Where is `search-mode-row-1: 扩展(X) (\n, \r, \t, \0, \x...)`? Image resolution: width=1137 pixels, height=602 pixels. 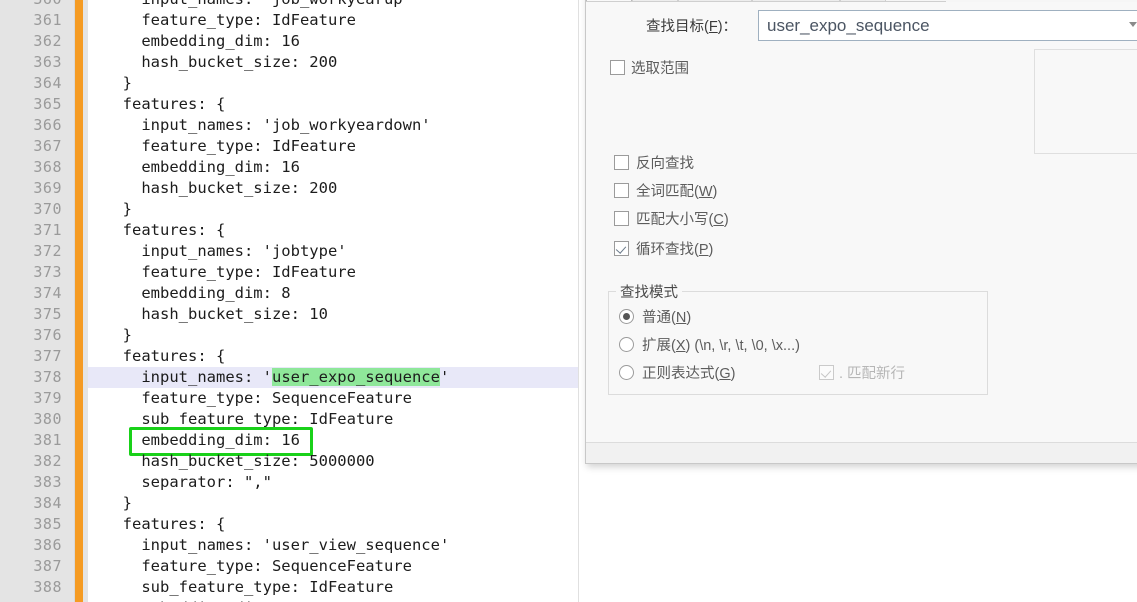 search-mode-row-1: 扩展(X) (\n, \r, \t, \0, \x...) is located at coordinates (861, 343).